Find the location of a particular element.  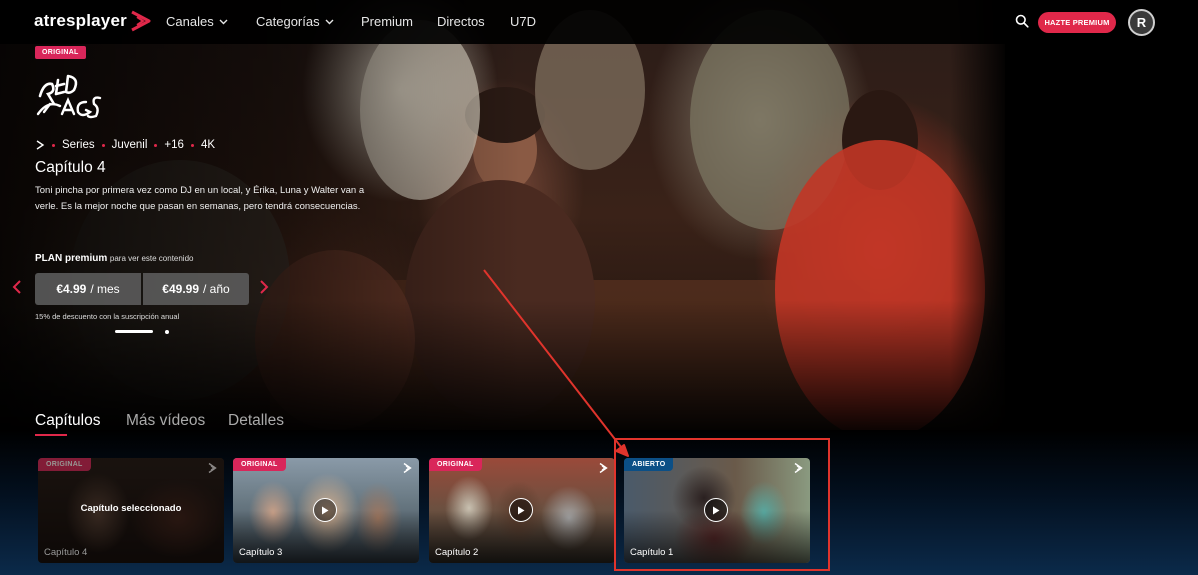

carousel-dot is located at coordinates (167, 332).